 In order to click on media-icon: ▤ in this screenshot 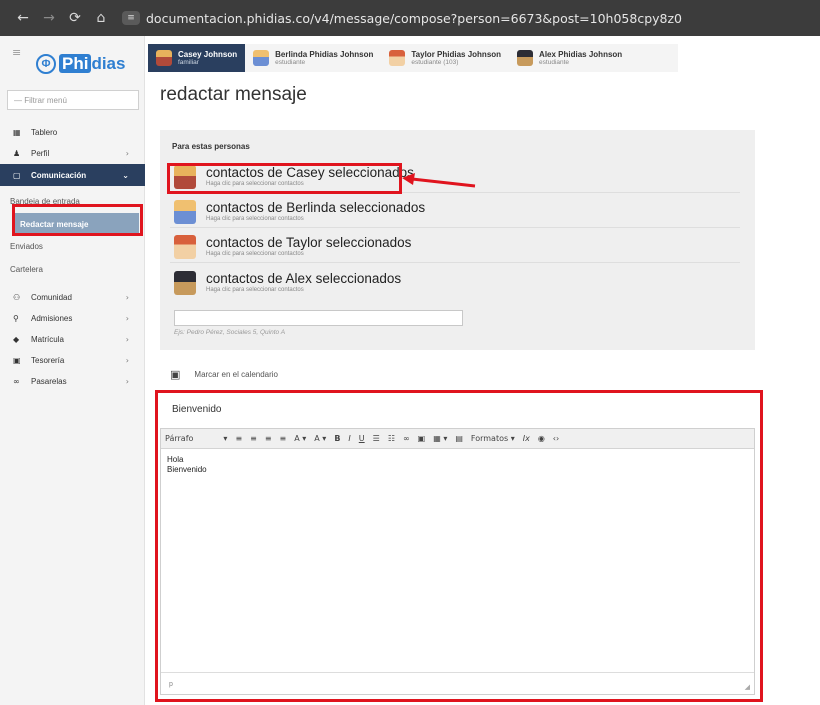, I will do `click(459, 438)`.